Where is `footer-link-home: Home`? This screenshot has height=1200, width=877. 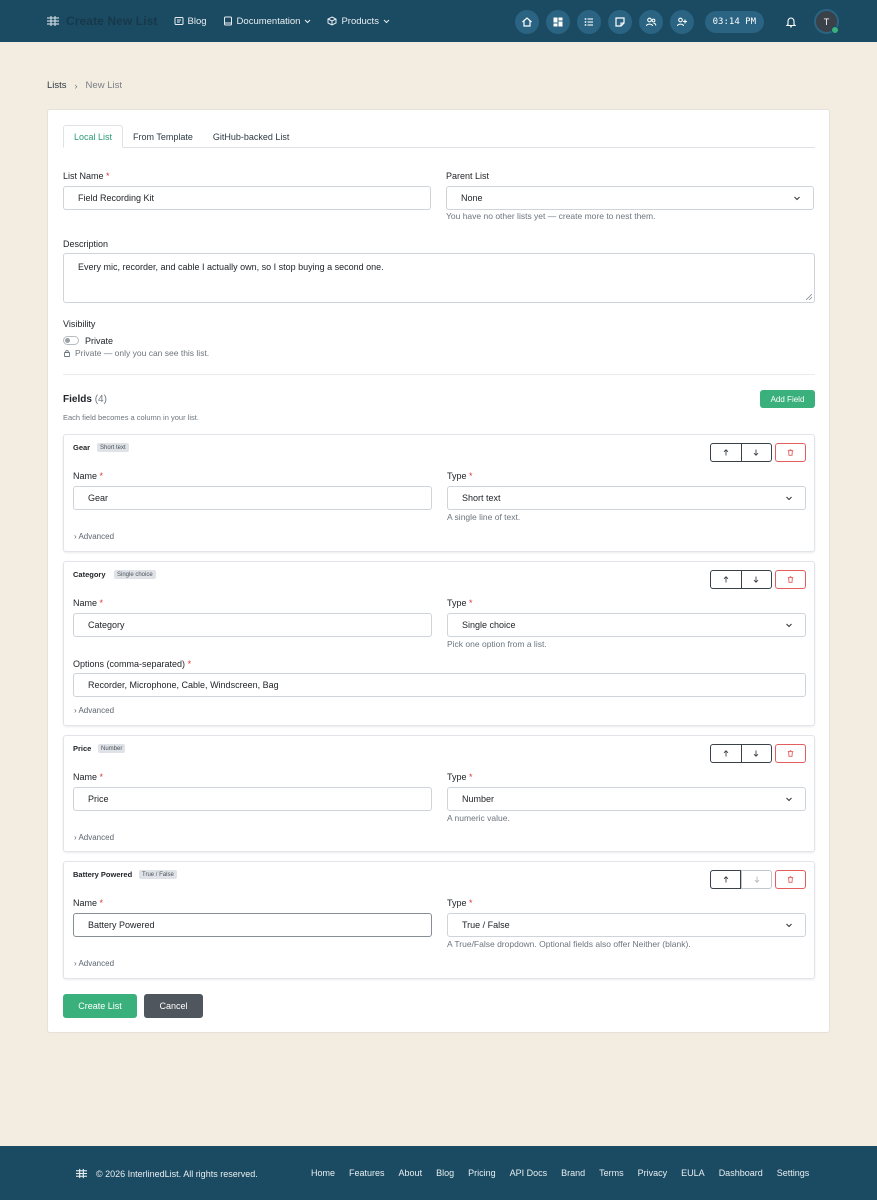
footer-link-home: Home is located at coordinates (323, 1173).